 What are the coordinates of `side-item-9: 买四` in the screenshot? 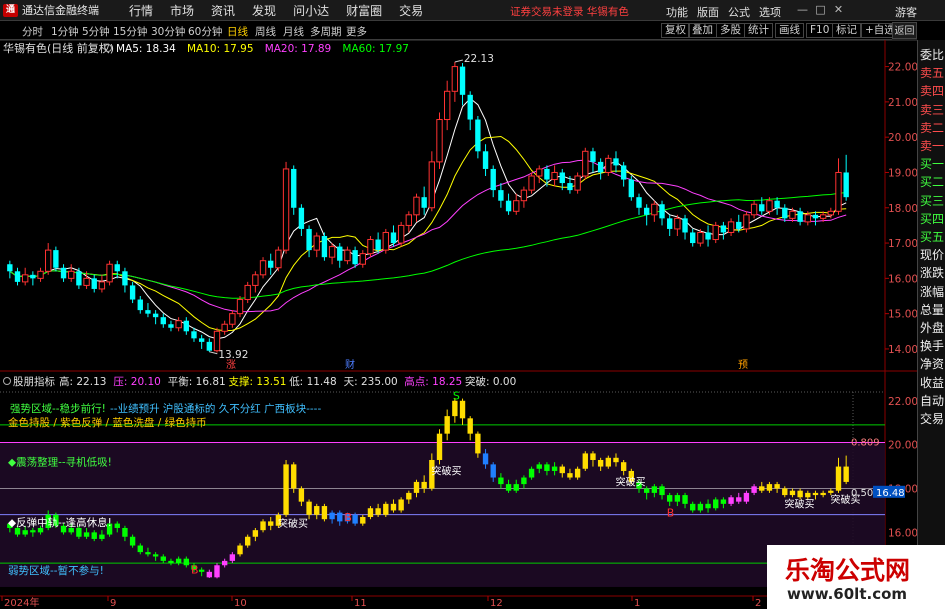 It's located at (932, 218).